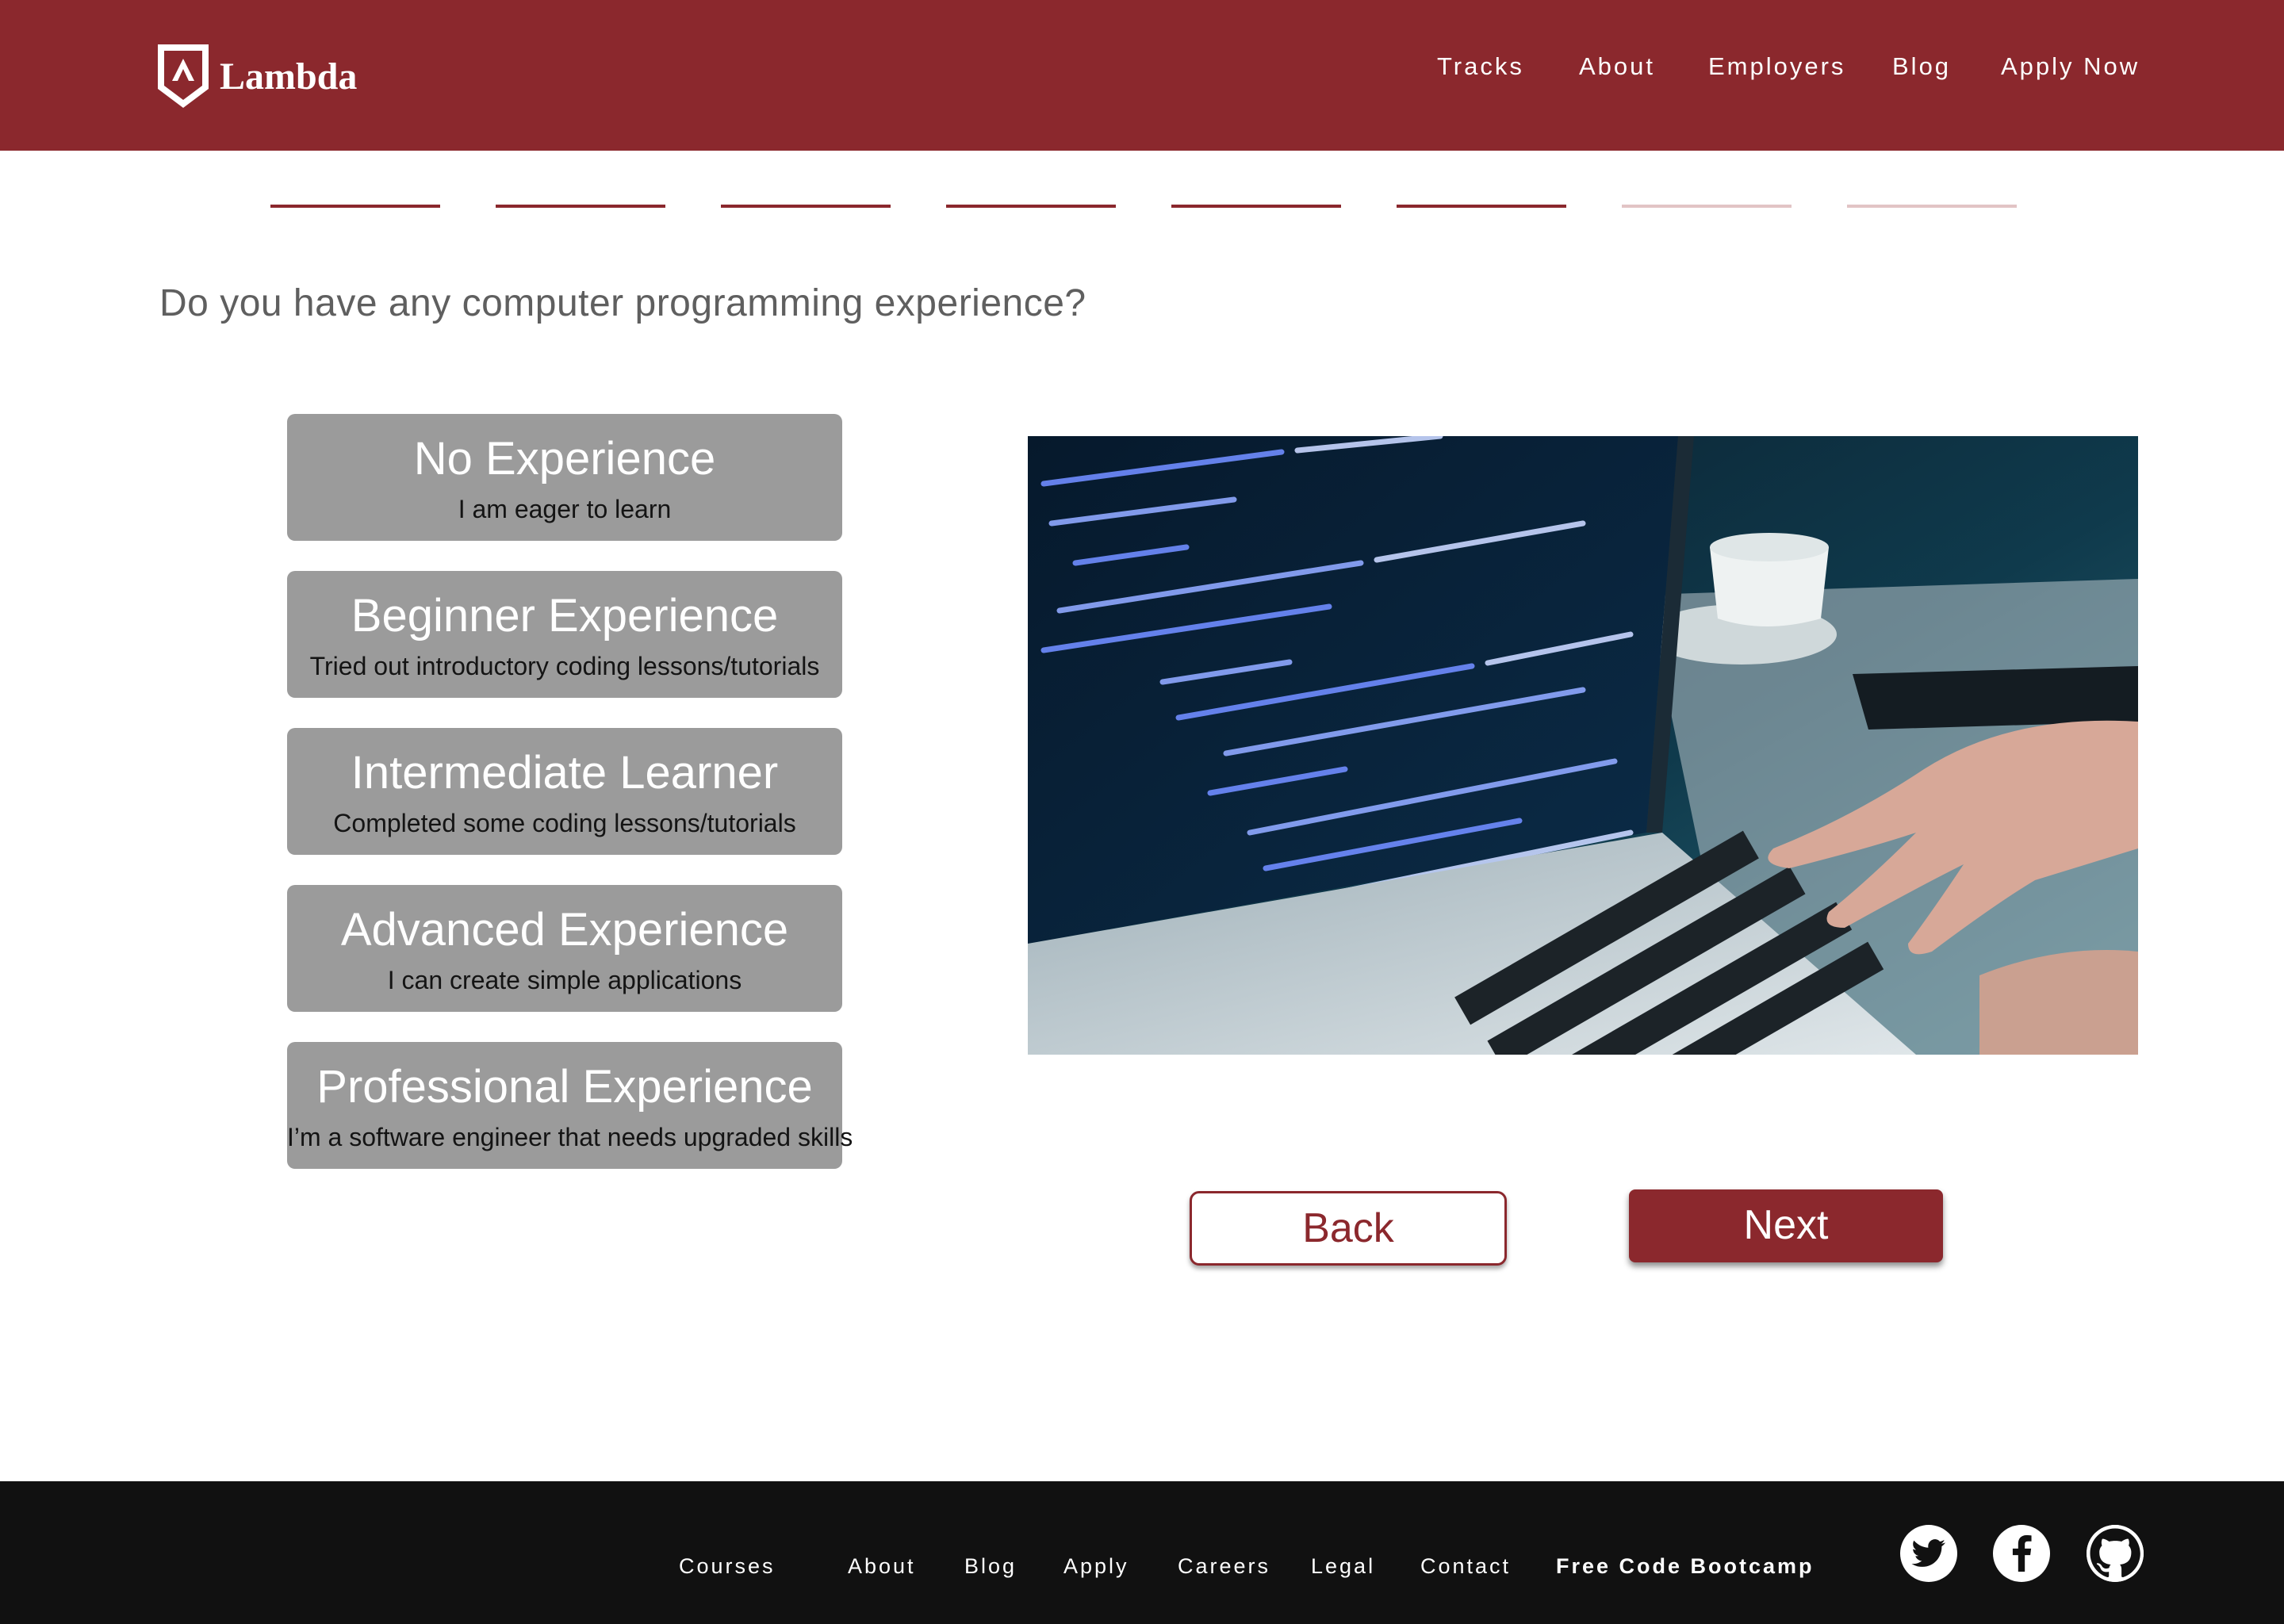 The image size is (2284, 1624). Describe the element at coordinates (1096, 1566) in the screenshot. I see `footer-link-apply: Apply` at that location.